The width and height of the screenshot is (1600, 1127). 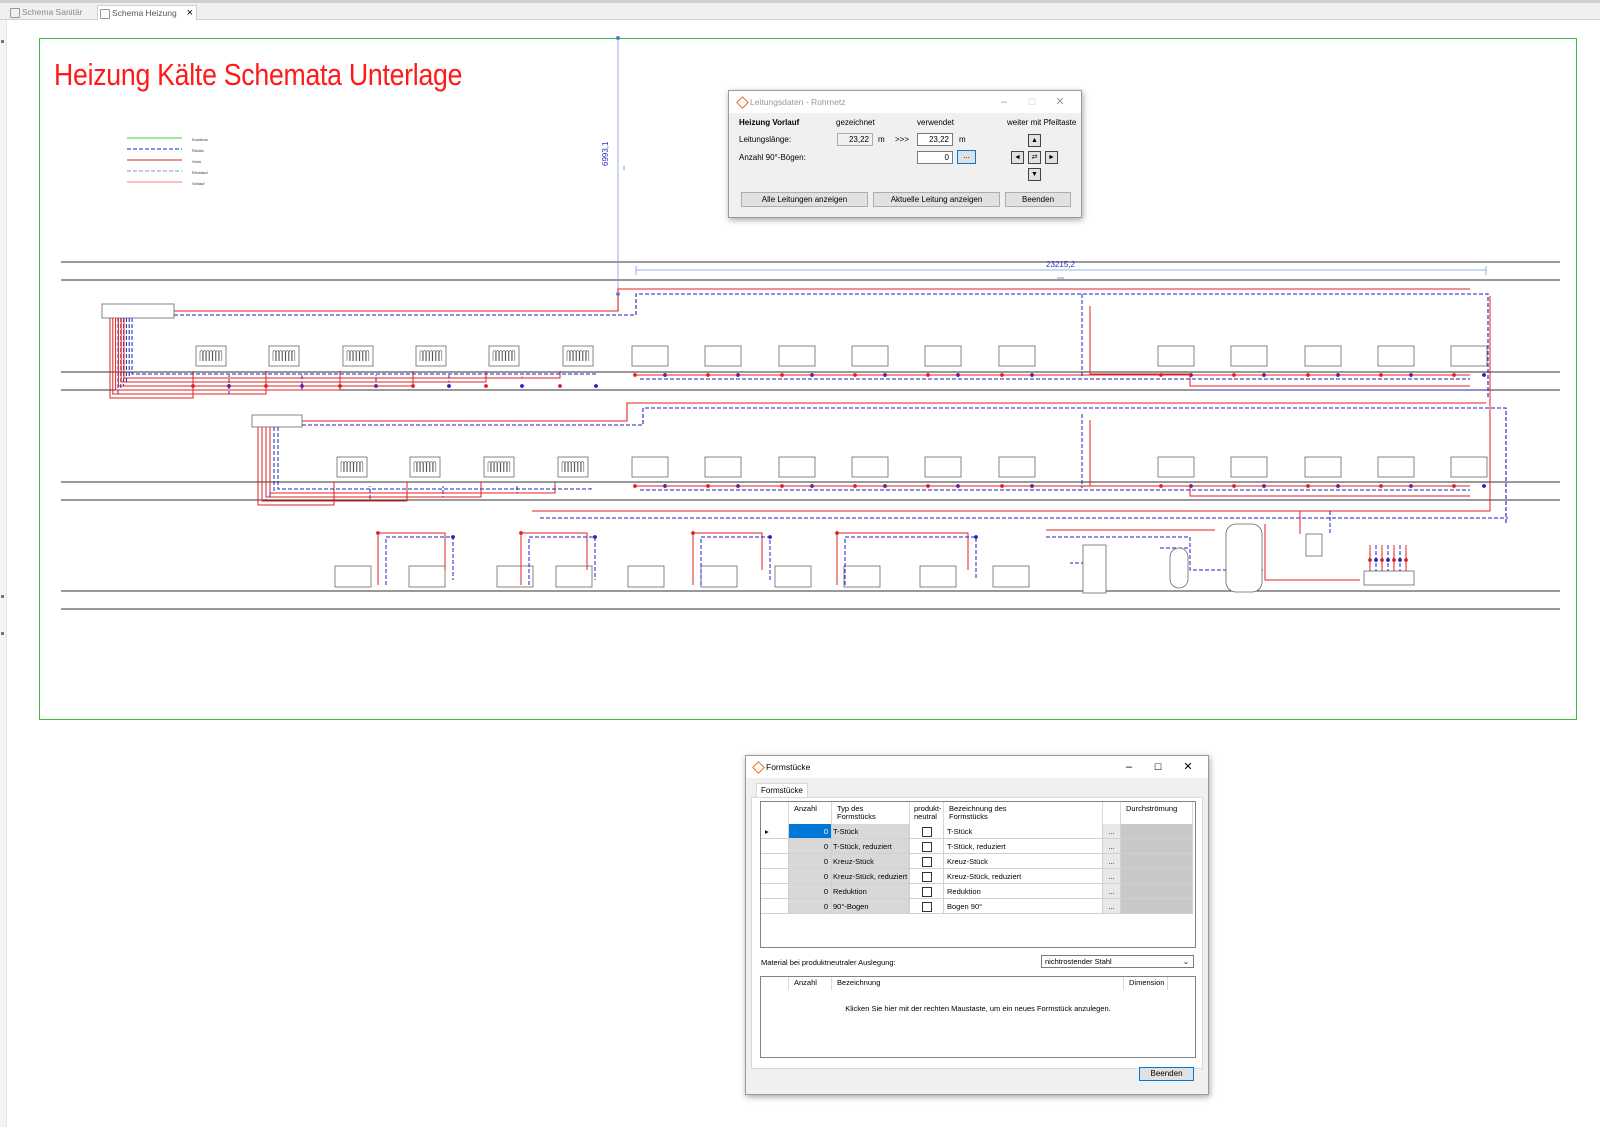 I want to click on arrow-left-button: ◄, so click(x=1017, y=157).